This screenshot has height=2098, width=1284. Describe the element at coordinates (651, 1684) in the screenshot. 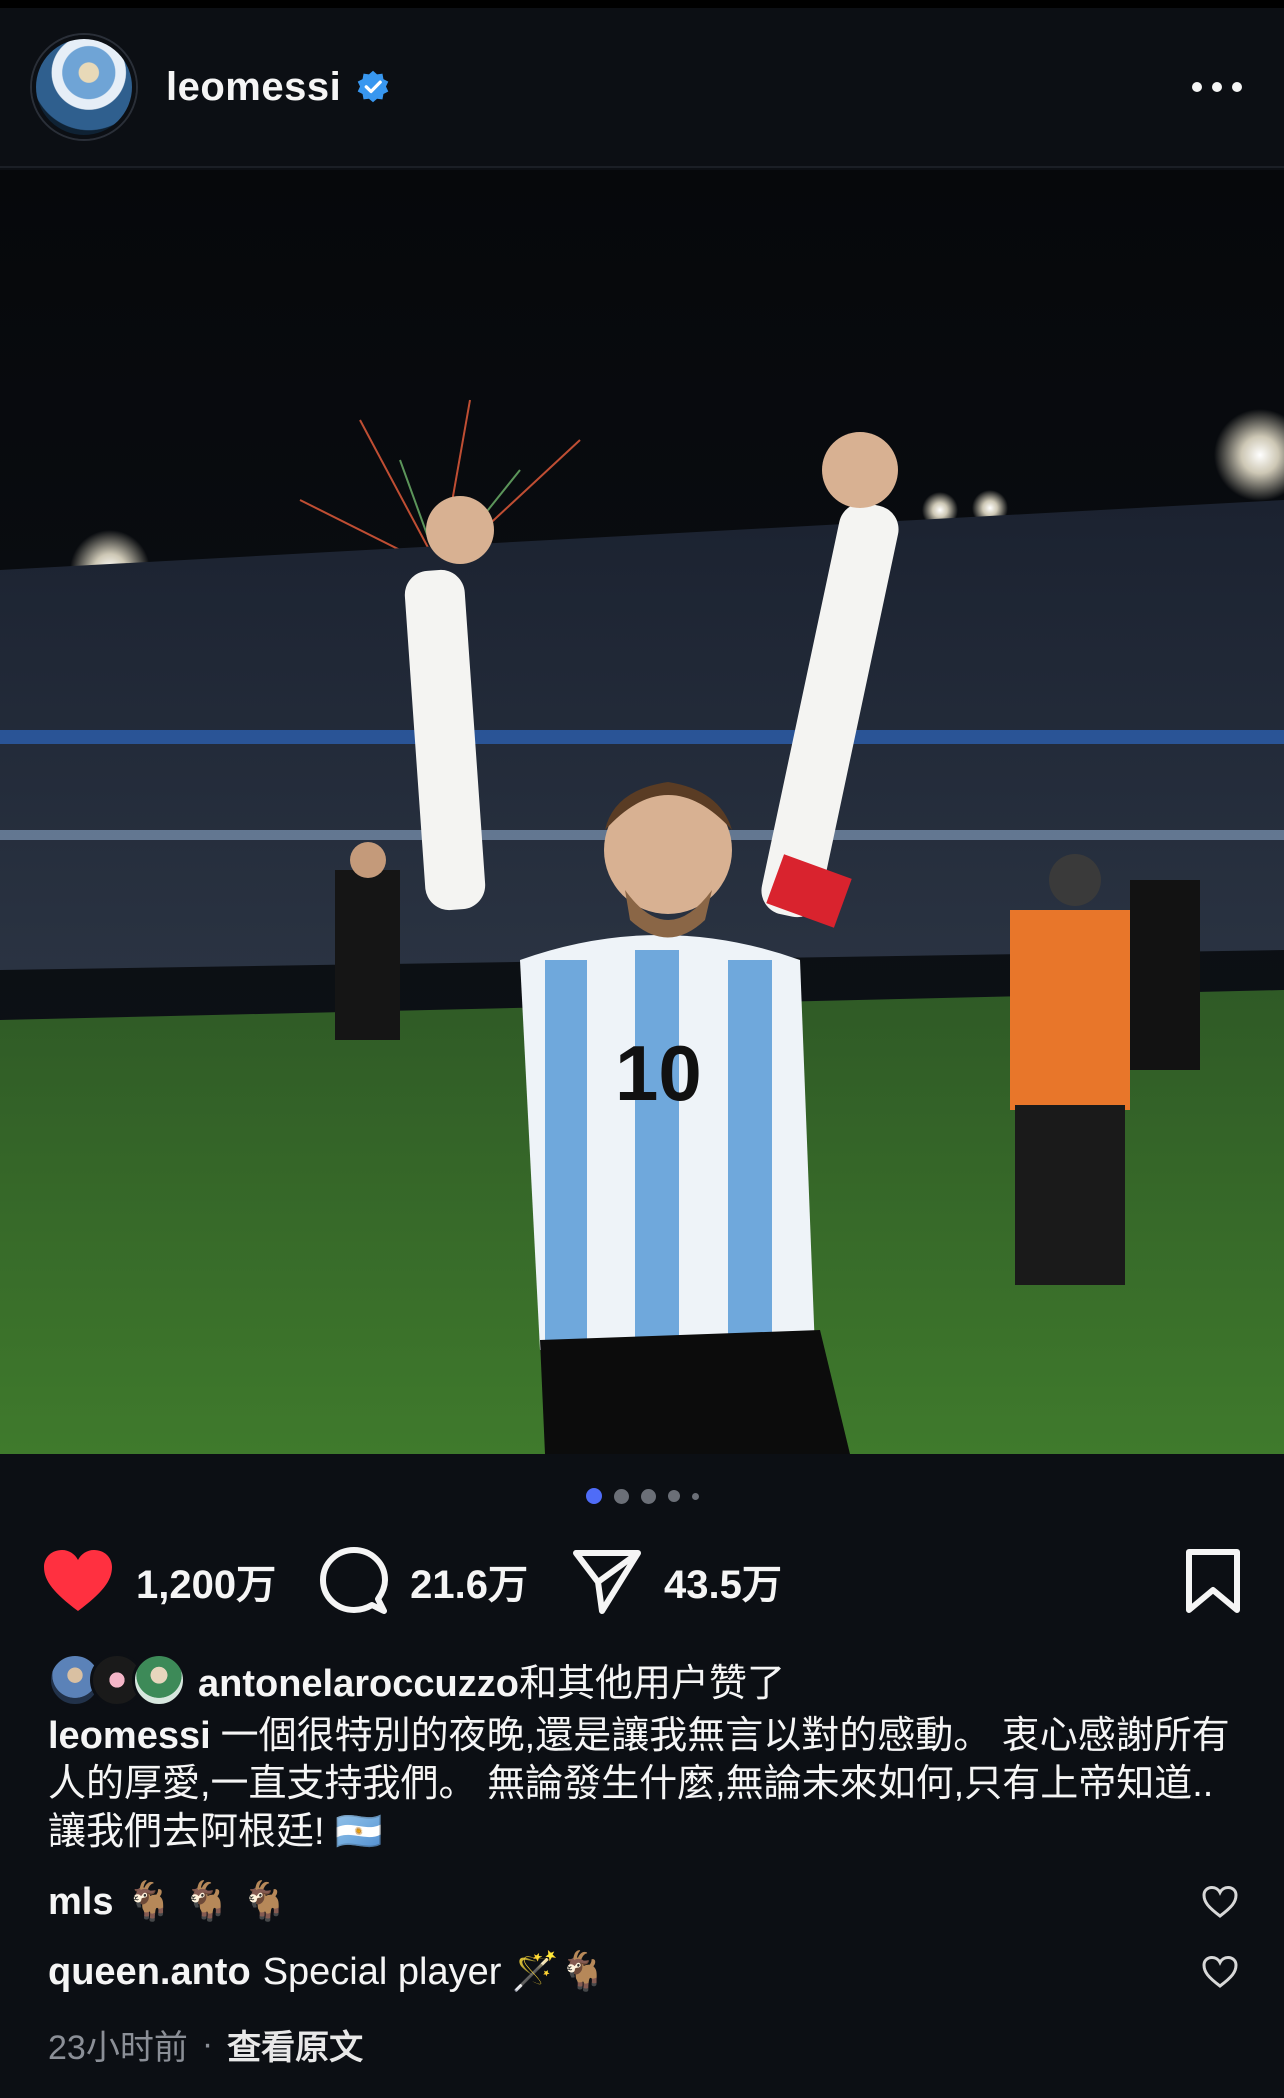

I see `liked-by-suffix: 和其他用户赞了` at that location.